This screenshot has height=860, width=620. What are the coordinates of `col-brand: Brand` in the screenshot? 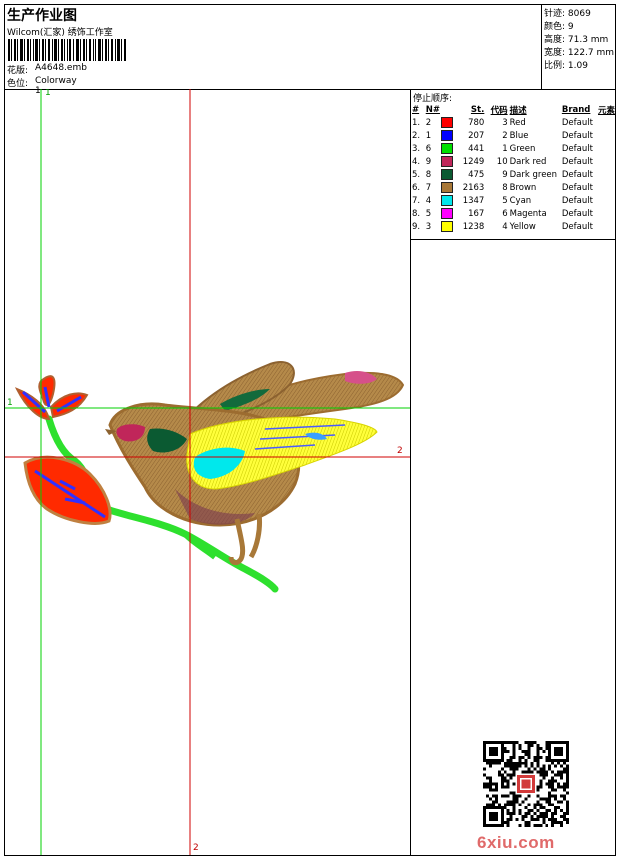 It's located at (576, 109).